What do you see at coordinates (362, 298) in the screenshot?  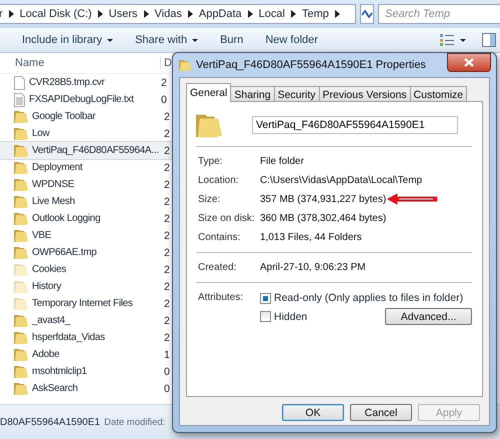 I see `checkbox: Read-only (Only applies to files in folder)` at bounding box center [362, 298].